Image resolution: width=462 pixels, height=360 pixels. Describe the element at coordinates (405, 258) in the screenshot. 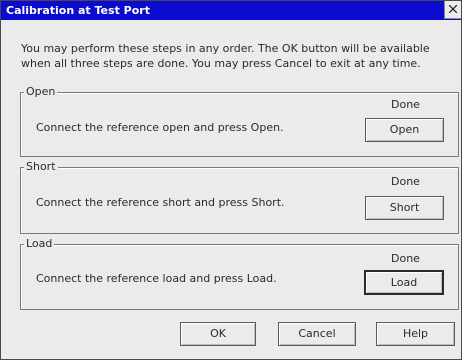

I see `load-status: Done` at that location.